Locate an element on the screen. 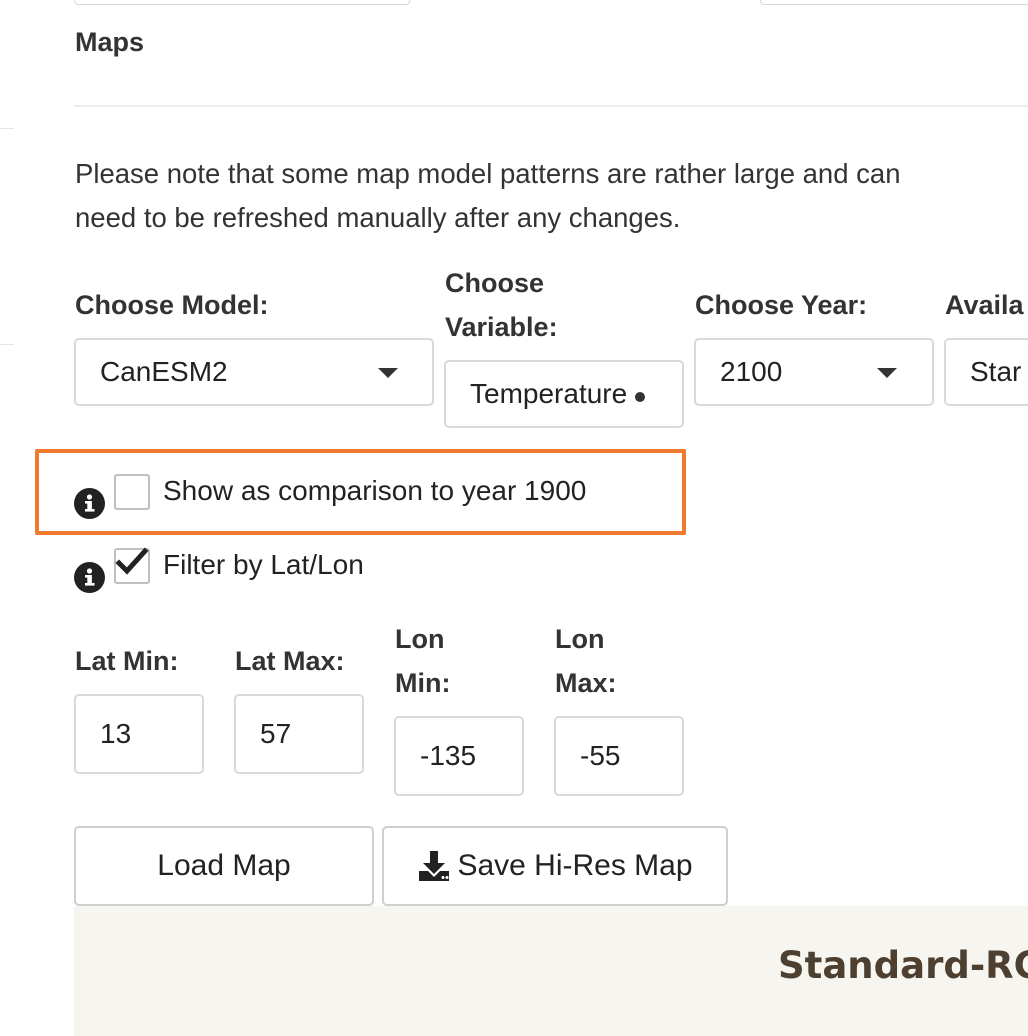  map-panel: Standard-RC is located at coordinates (551, 971).